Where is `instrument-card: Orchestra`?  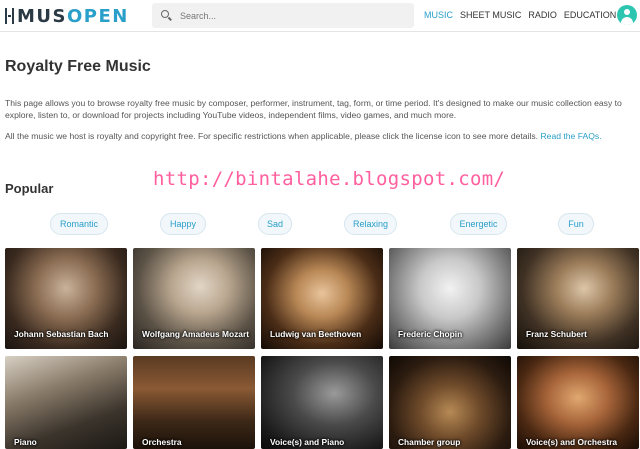 instrument-card: Orchestra is located at coordinates (194, 402).